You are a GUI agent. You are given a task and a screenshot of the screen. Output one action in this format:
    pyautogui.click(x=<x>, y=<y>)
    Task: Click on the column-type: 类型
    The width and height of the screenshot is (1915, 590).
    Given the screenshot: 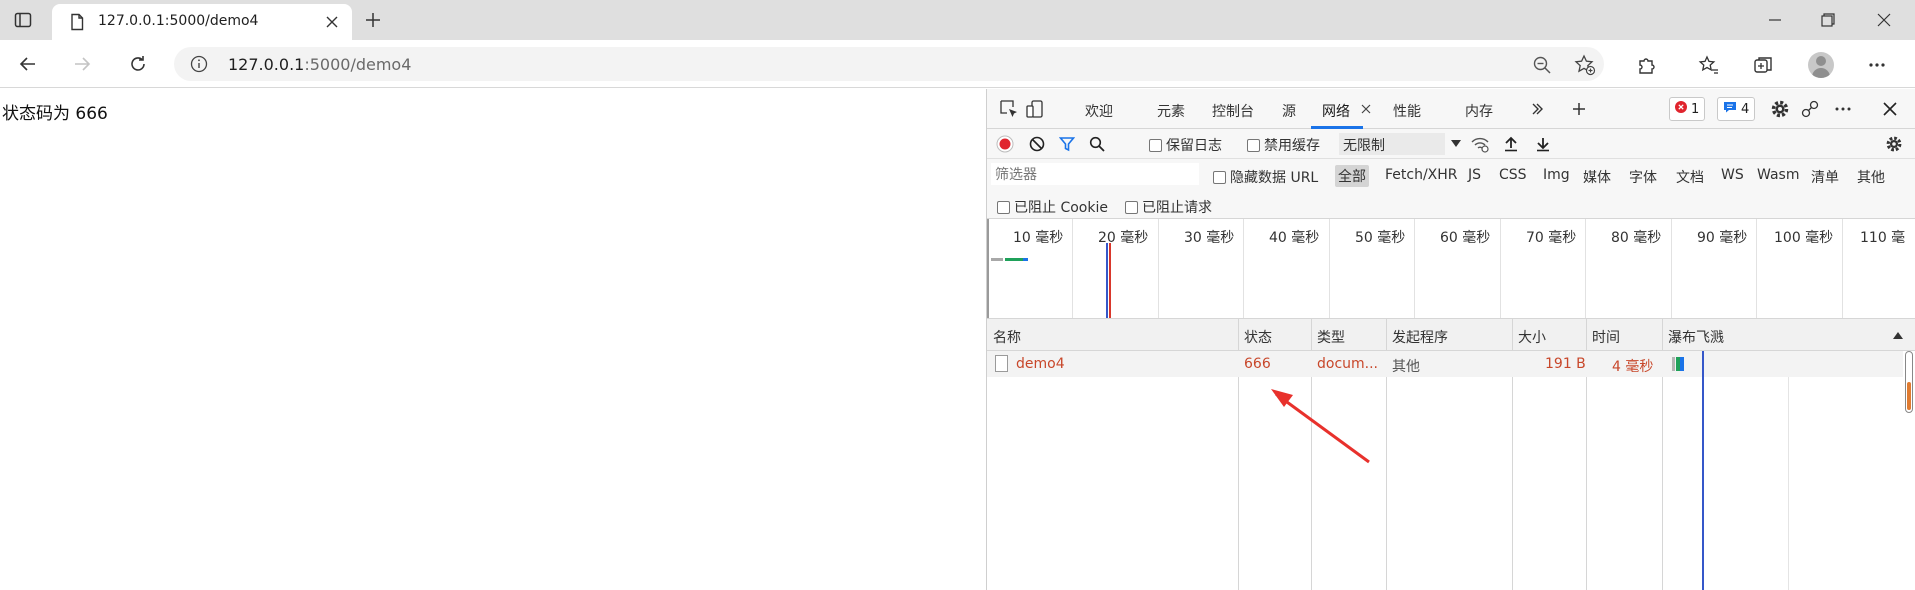 What is the action you would take?
    pyautogui.click(x=1331, y=337)
    